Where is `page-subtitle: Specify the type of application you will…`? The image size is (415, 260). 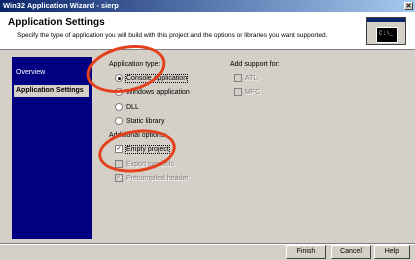
page-subtitle: Specify the type of application you will… is located at coordinates (172, 35).